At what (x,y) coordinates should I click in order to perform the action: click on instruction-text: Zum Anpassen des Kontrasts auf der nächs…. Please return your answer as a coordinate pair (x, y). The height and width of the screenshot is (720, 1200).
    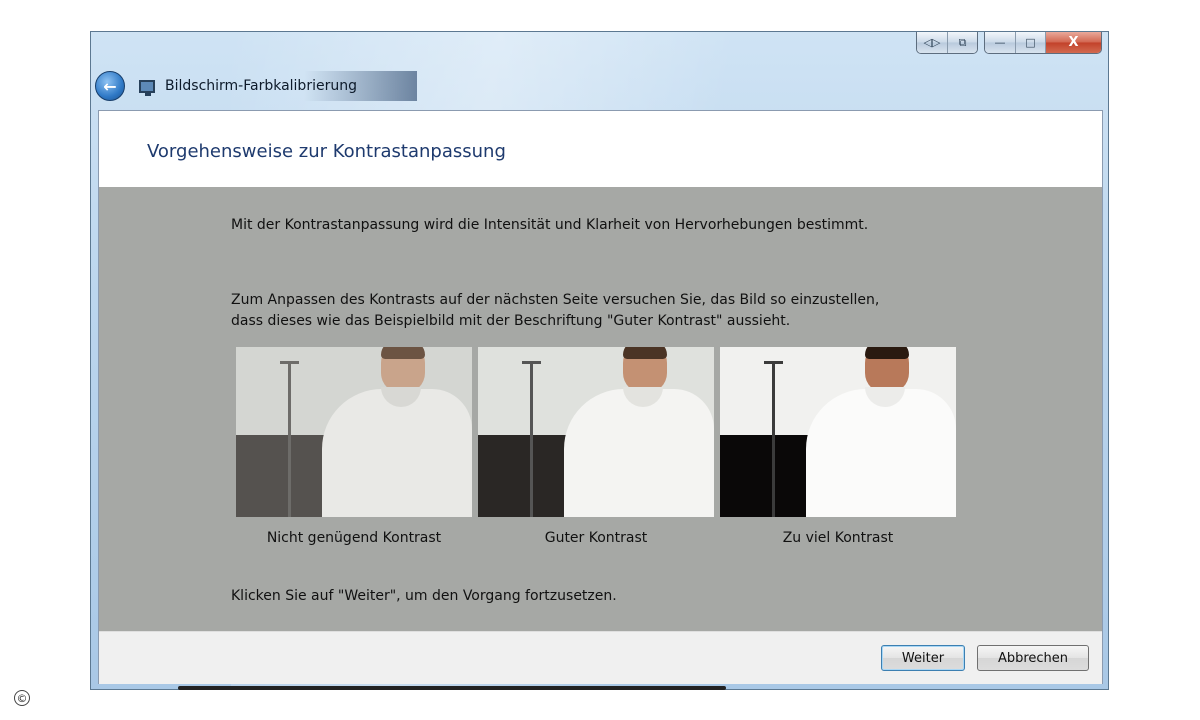
    Looking at the image, I should click on (555, 311).